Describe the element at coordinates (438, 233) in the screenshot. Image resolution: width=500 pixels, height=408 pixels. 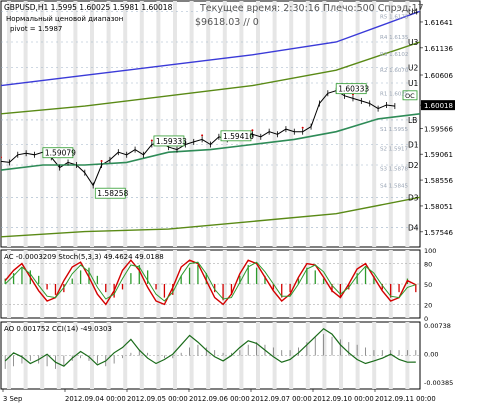
I see `price-tick-label: 1.57546` at that location.